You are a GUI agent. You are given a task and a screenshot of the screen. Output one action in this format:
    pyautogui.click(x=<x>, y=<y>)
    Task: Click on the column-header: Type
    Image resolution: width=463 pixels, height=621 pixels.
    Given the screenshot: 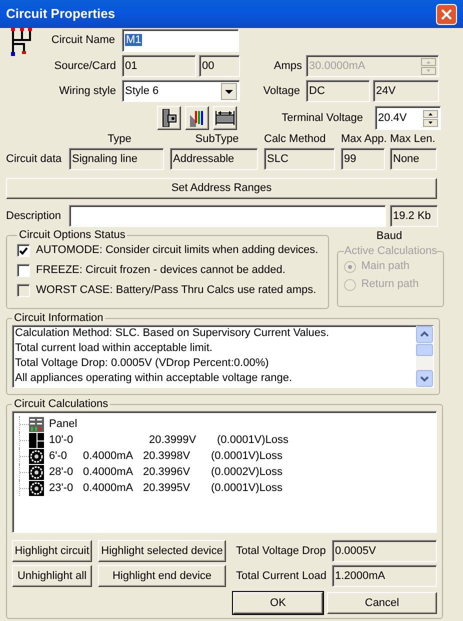 What is the action you would take?
    pyautogui.click(x=119, y=139)
    